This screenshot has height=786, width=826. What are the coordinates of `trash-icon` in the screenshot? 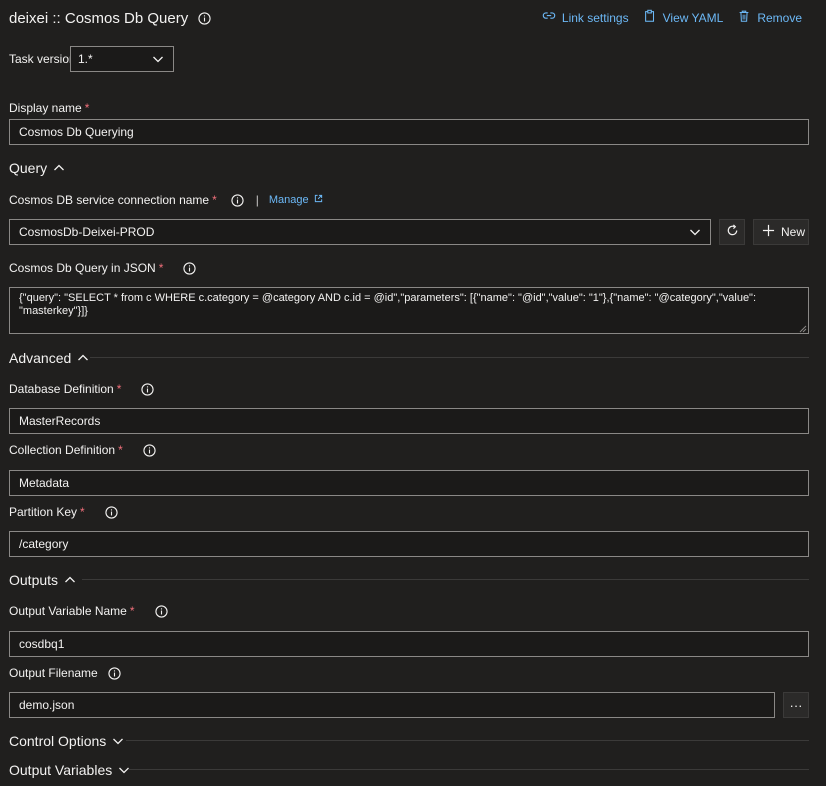 It's located at (744, 17).